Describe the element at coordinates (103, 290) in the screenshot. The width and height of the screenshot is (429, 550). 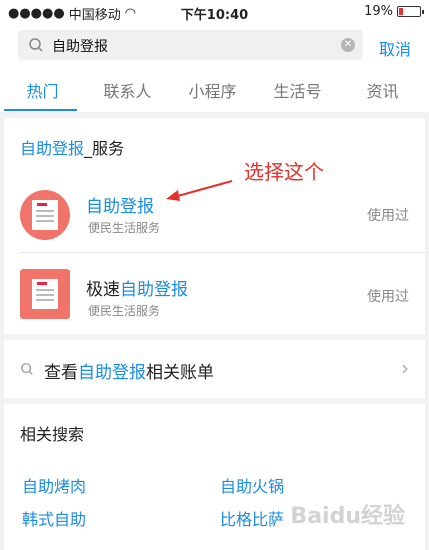
I see `item-title-prefix: 极速` at that location.